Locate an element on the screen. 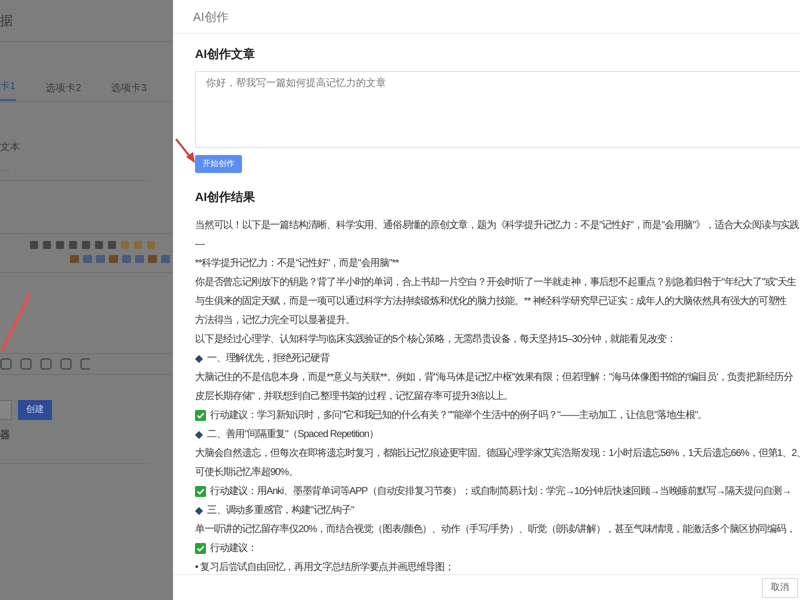 This screenshot has height=600, width=800. prompt-textarea: 你好，帮我写一篇如何提高记忆力的文章 is located at coordinates (497, 109).